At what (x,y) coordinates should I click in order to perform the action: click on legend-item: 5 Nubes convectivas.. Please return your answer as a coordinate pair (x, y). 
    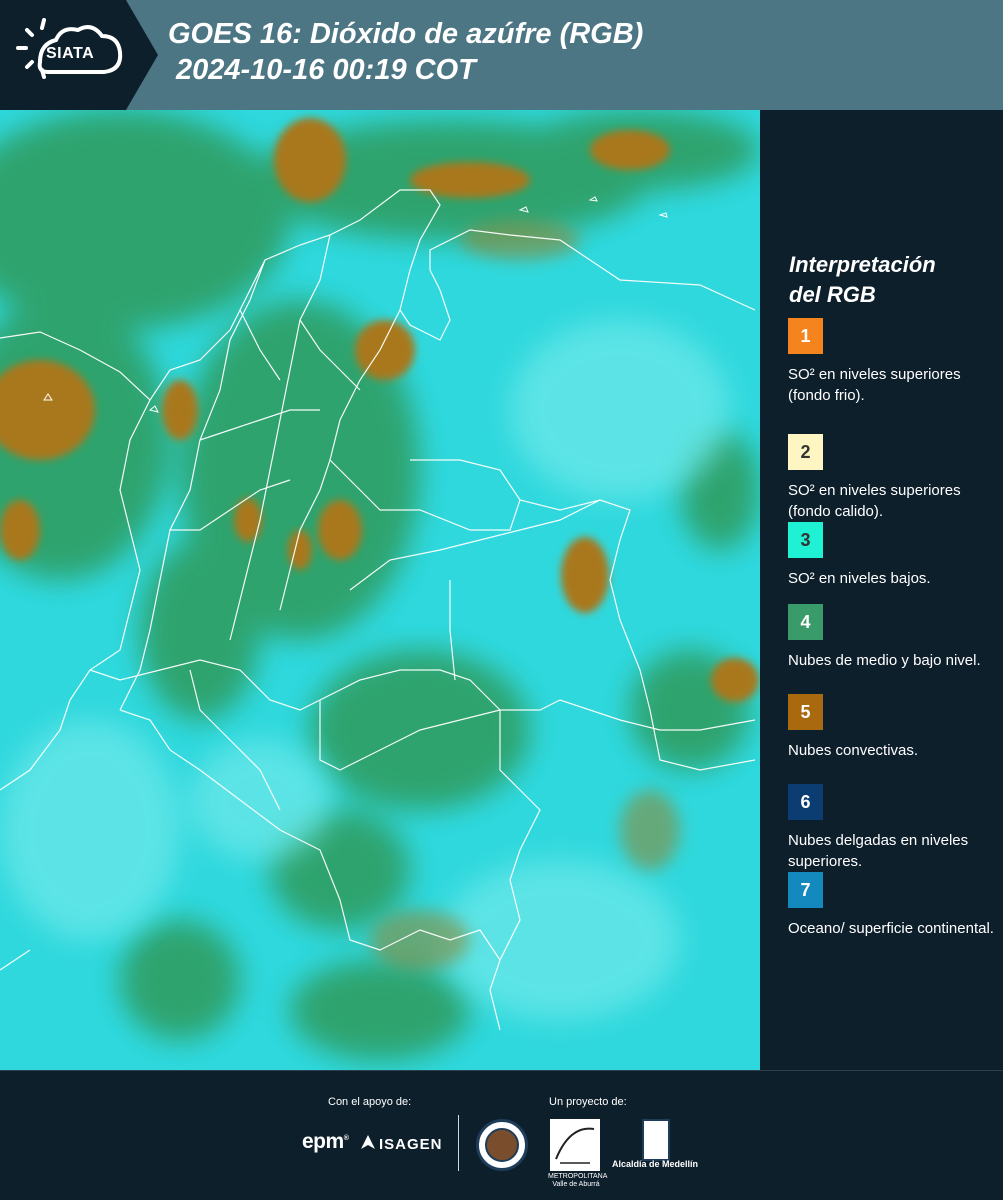
    Looking at the image, I should click on (893, 727).